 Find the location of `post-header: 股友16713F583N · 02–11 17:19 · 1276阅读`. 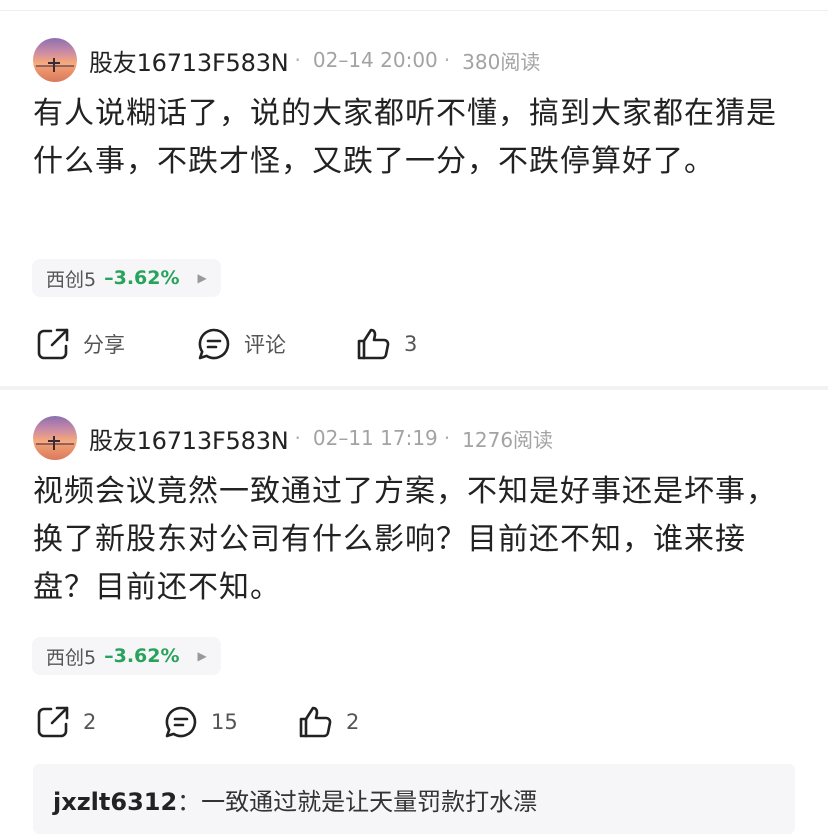

post-header: 股友16713F583N · 02–11 17:19 · 1276阅读 is located at coordinates (293, 438).